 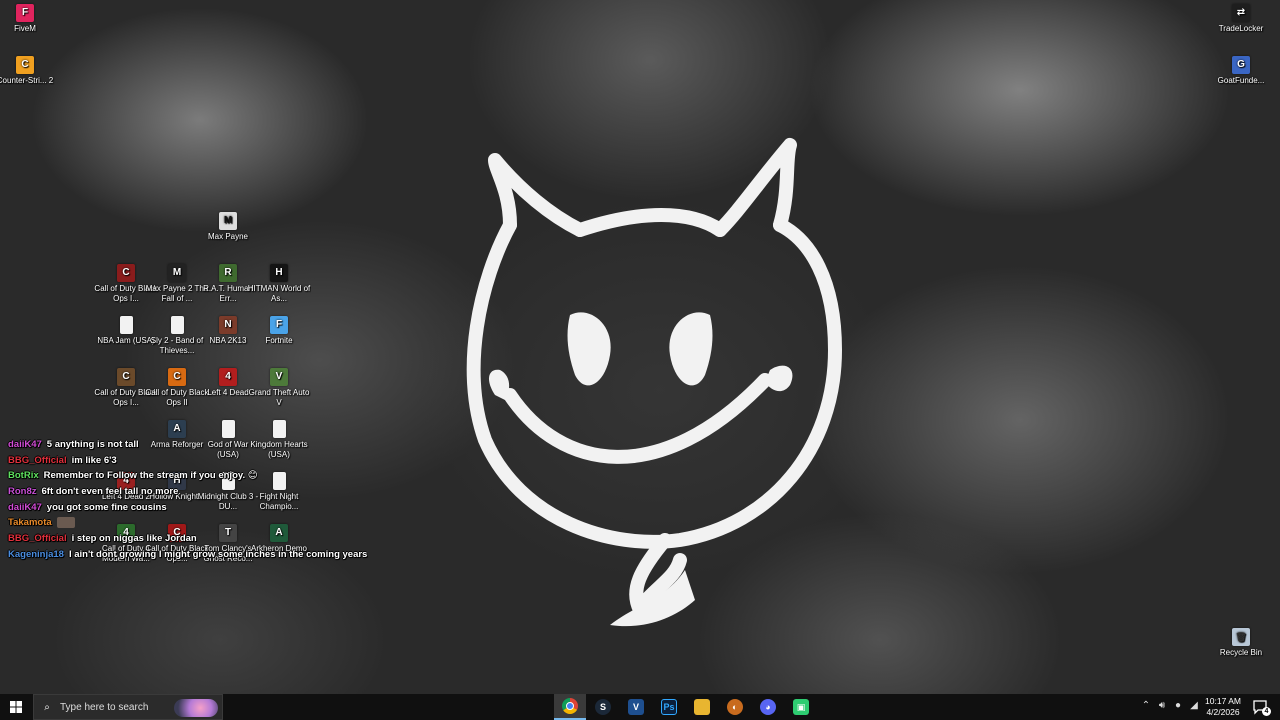 I want to click on search-box: ⌕ Type here to search, so click(x=128, y=707).